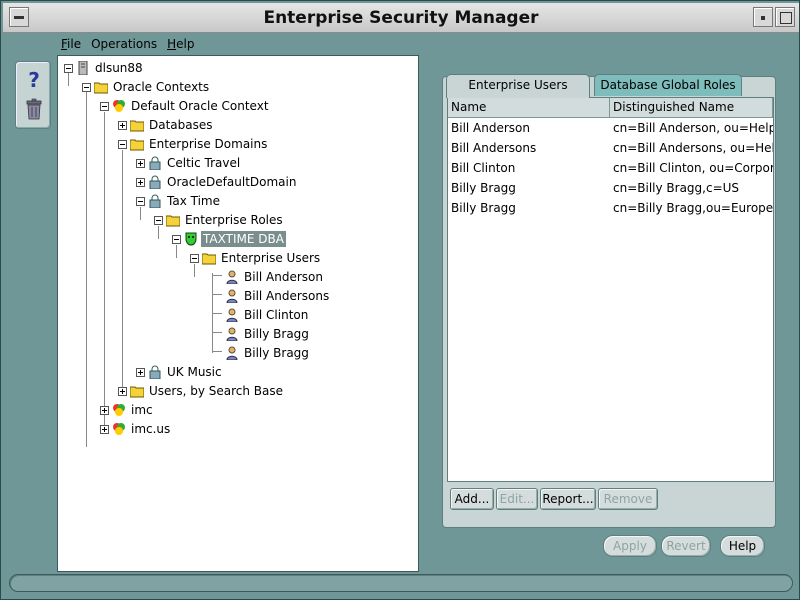  I want to click on tree-node-user: Bill Clinton, so click(266, 315).